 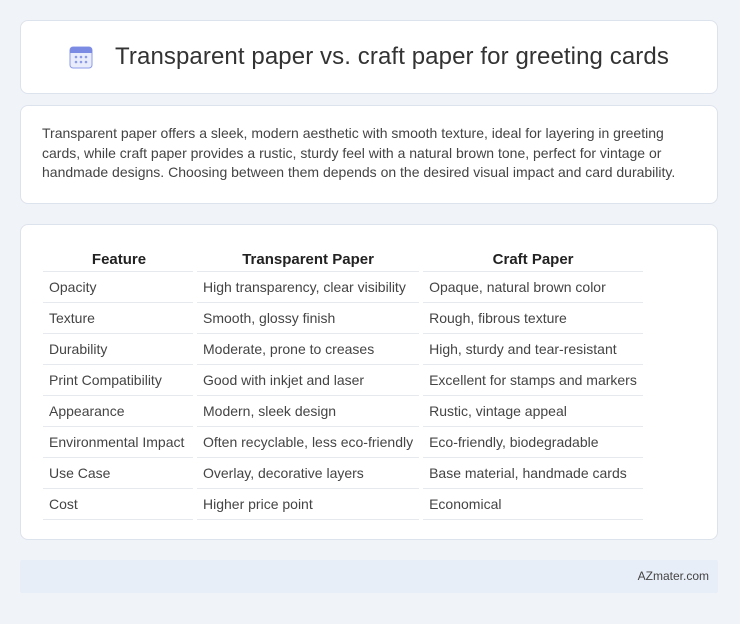 What do you see at coordinates (369, 576) in the screenshot?
I see `footer-bar: AZmater.com` at bounding box center [369, 576].